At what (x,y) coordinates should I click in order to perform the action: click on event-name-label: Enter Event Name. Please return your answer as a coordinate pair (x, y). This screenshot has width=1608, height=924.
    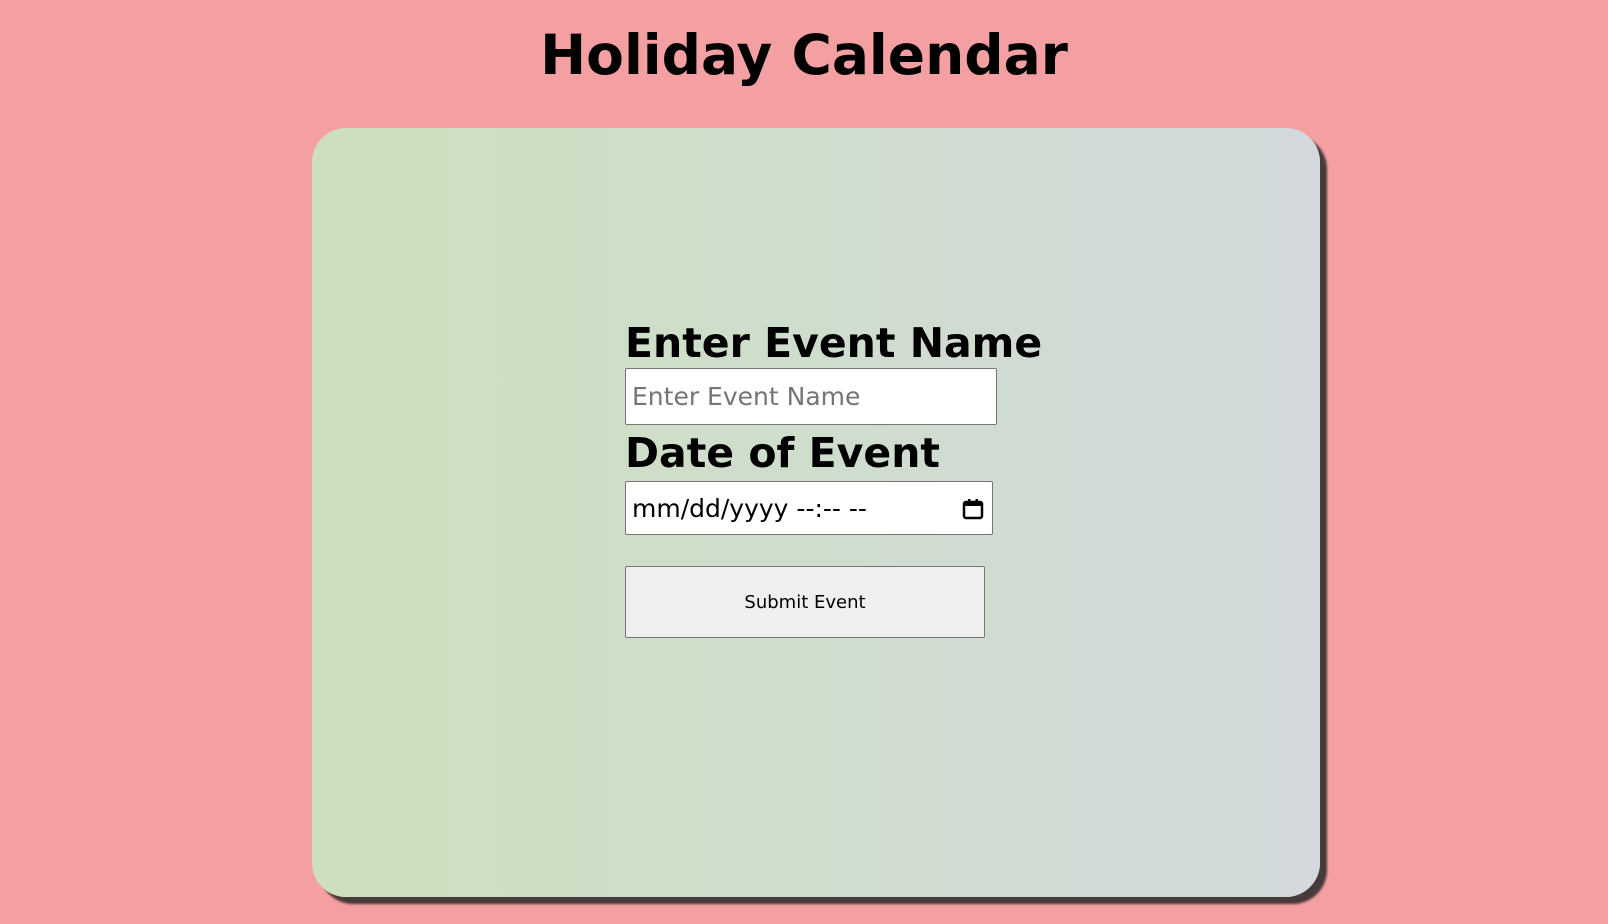
    Looking at the image, I should click on (834, 343).